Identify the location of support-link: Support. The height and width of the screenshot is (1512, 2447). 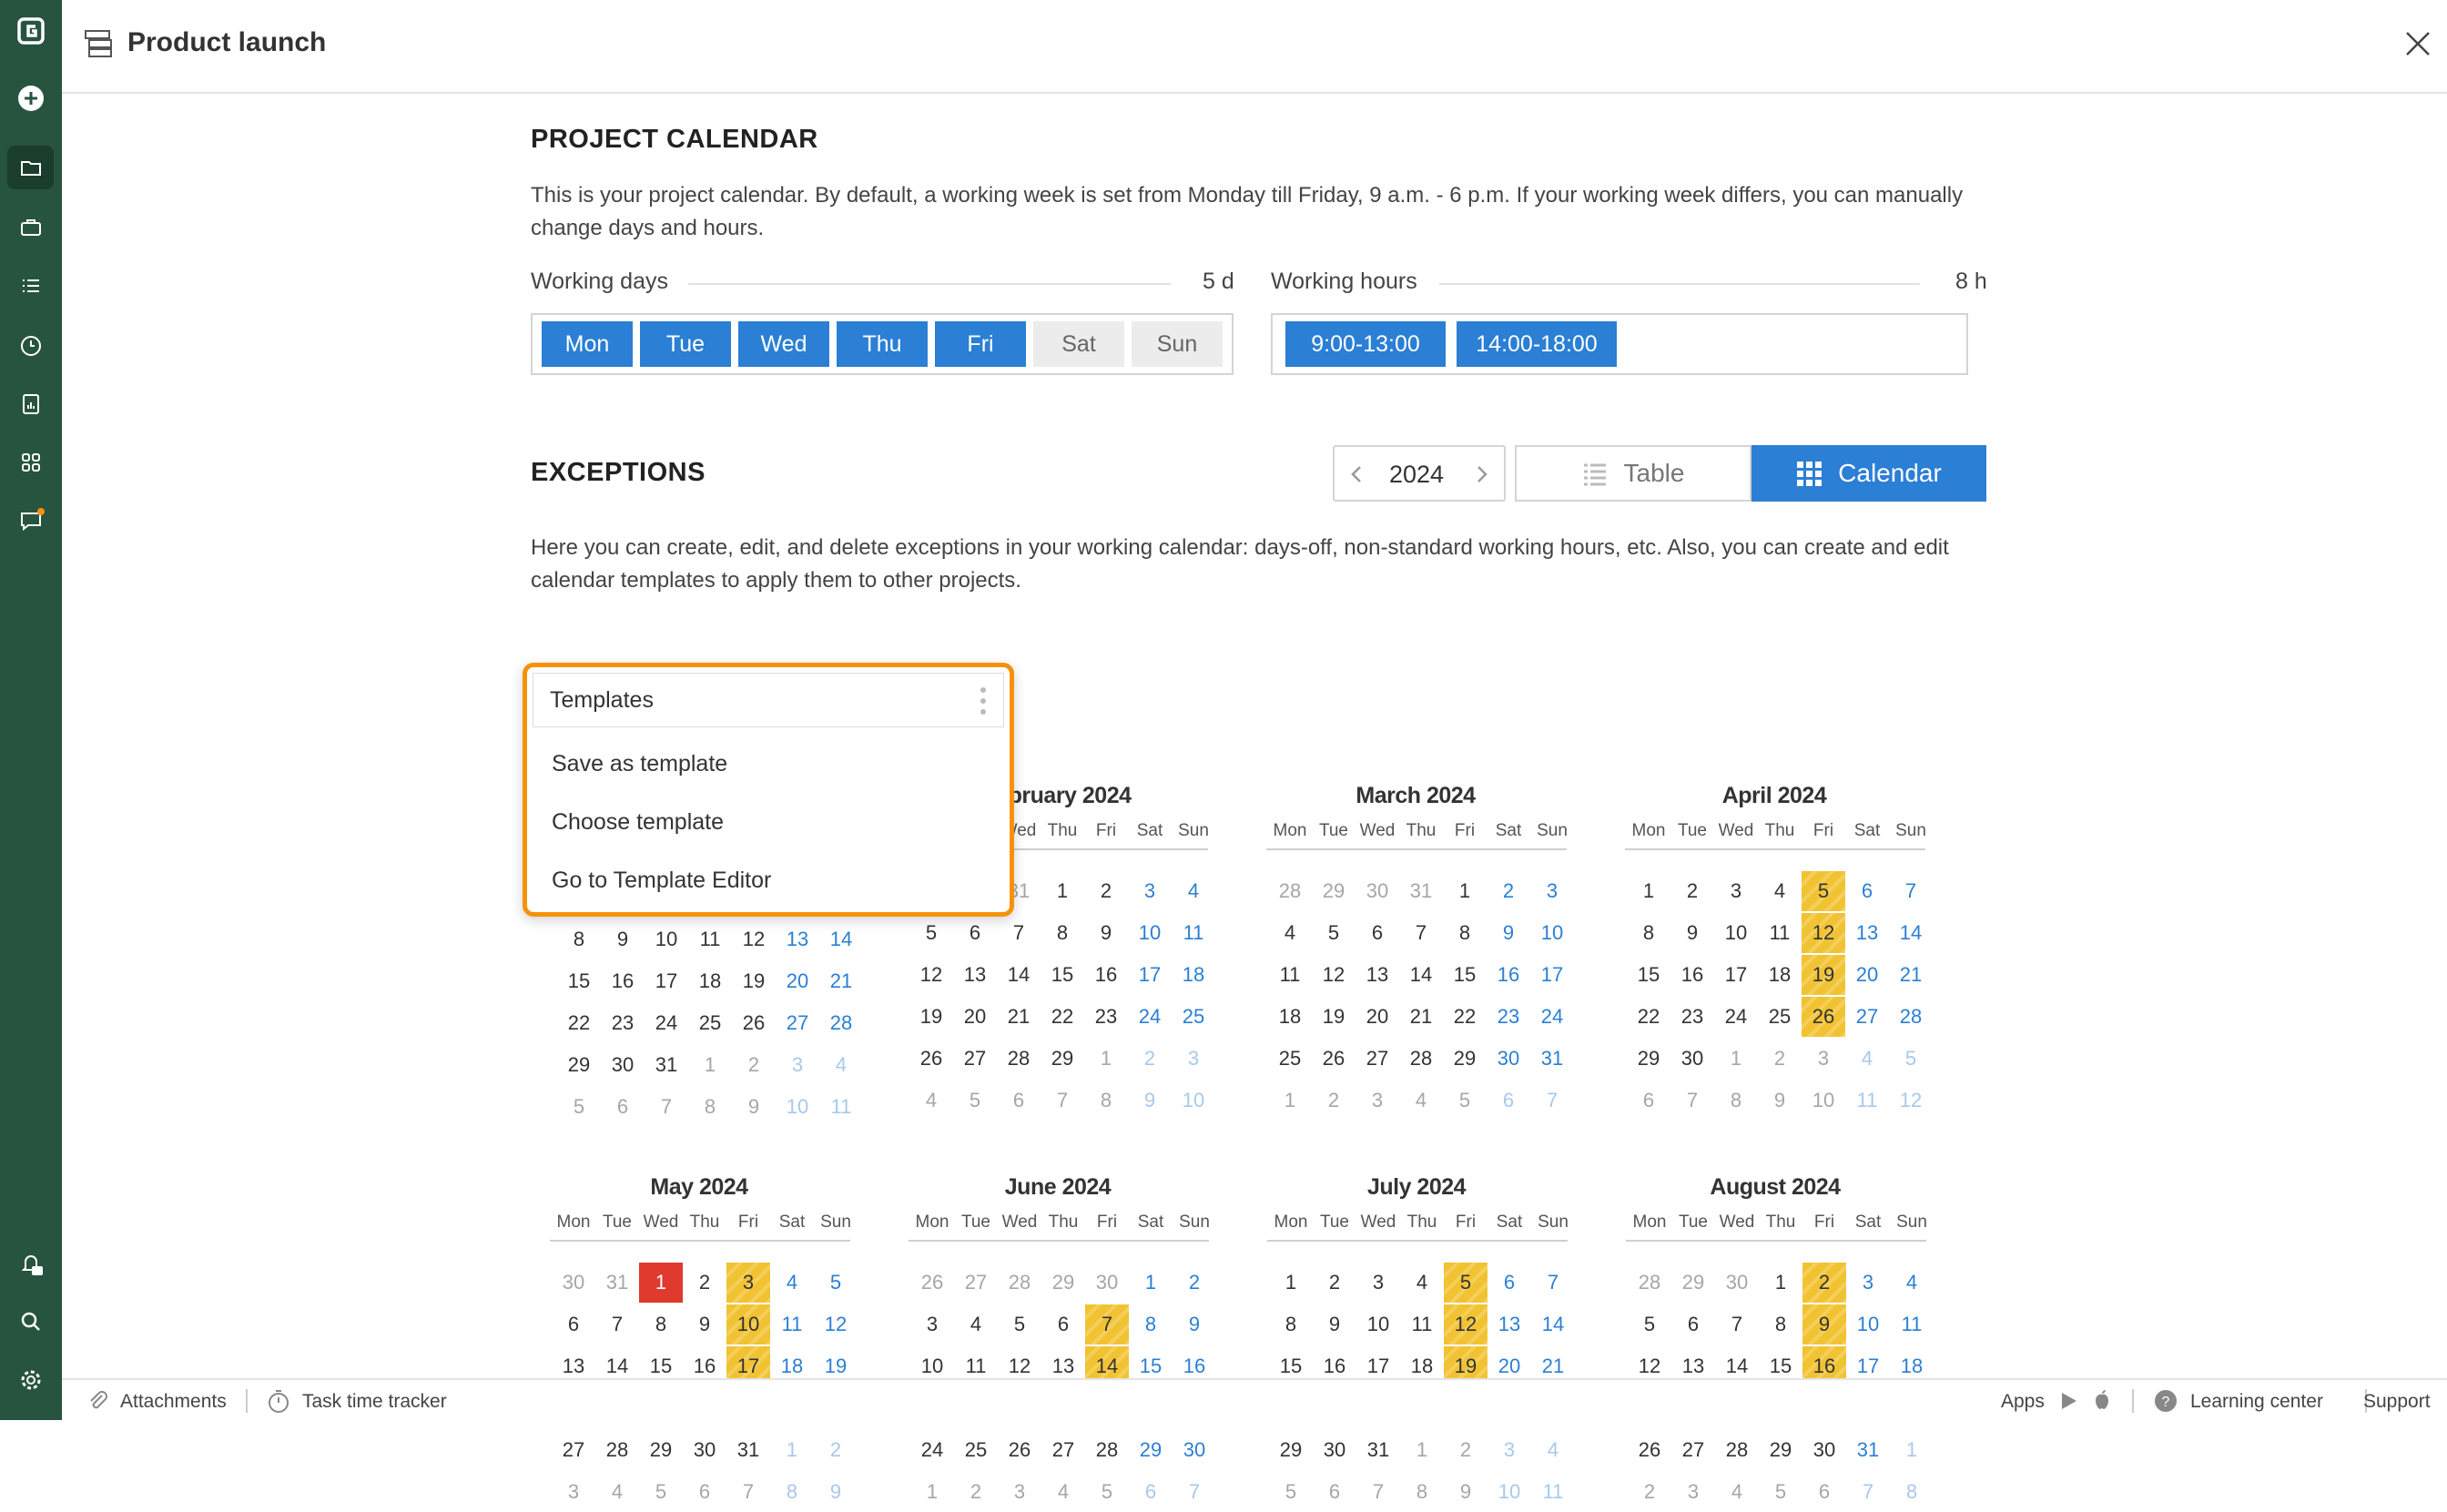
(2397, 1402).